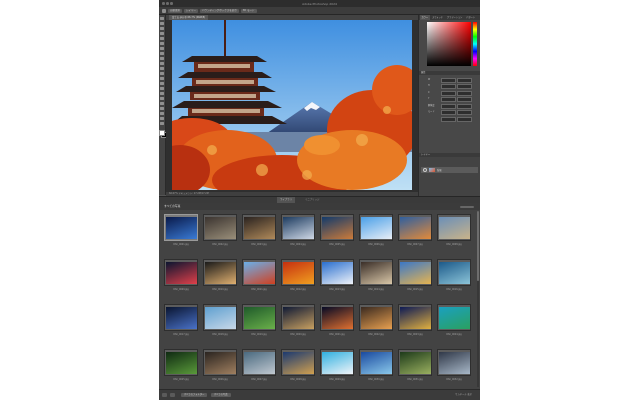  Describe the element at coordinates (455, 17) in the screenshot. I see `tab-gradients: グラデーション` at that location.